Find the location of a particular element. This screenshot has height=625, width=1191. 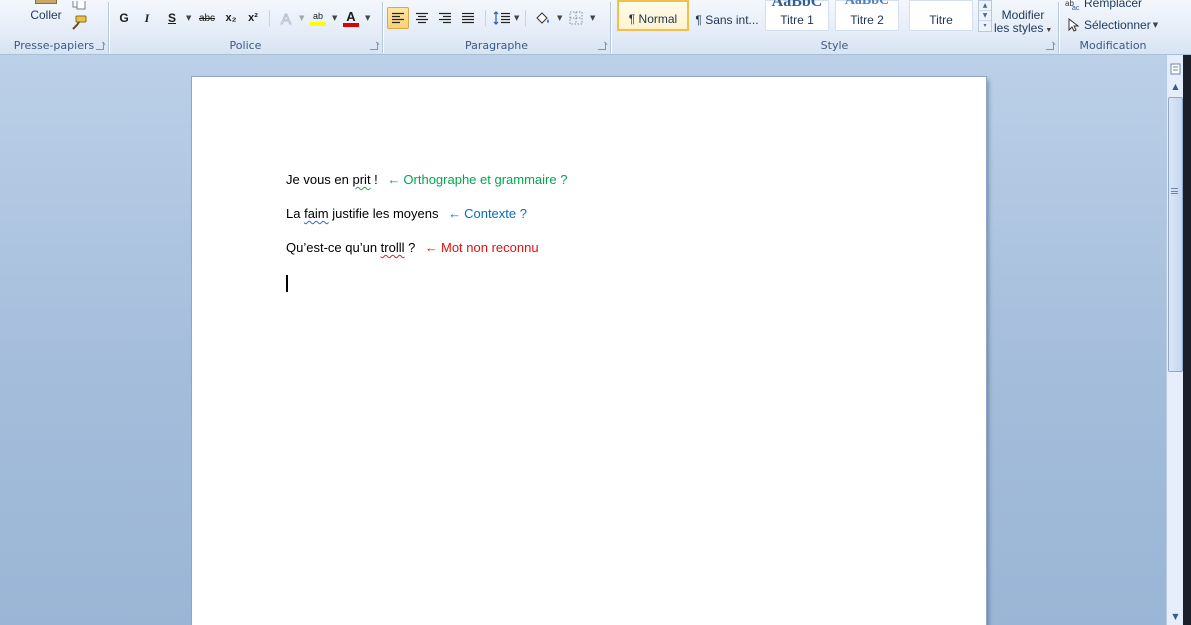

align-right-icon is located at coordinates (445, 18).